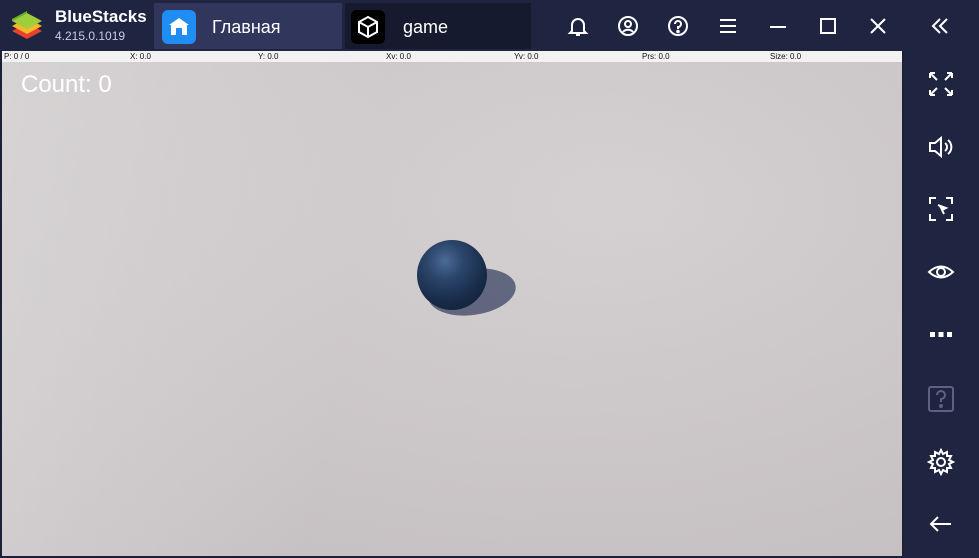 The image size is (979, 558). What do you see at coordinates (27, 26) in the screenshot?
I see `bluestacks-logo-icon` at bounding box center [27, 26].